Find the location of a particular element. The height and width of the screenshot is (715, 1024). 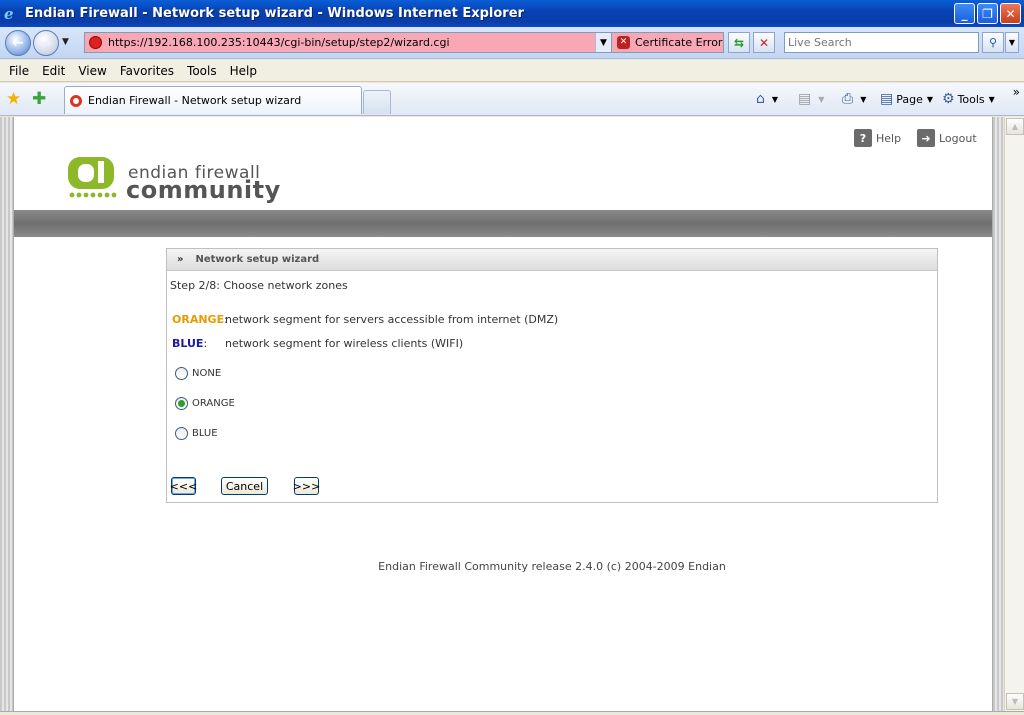

print-button: ⎙ ▼ is located at coordinates (854, 99).